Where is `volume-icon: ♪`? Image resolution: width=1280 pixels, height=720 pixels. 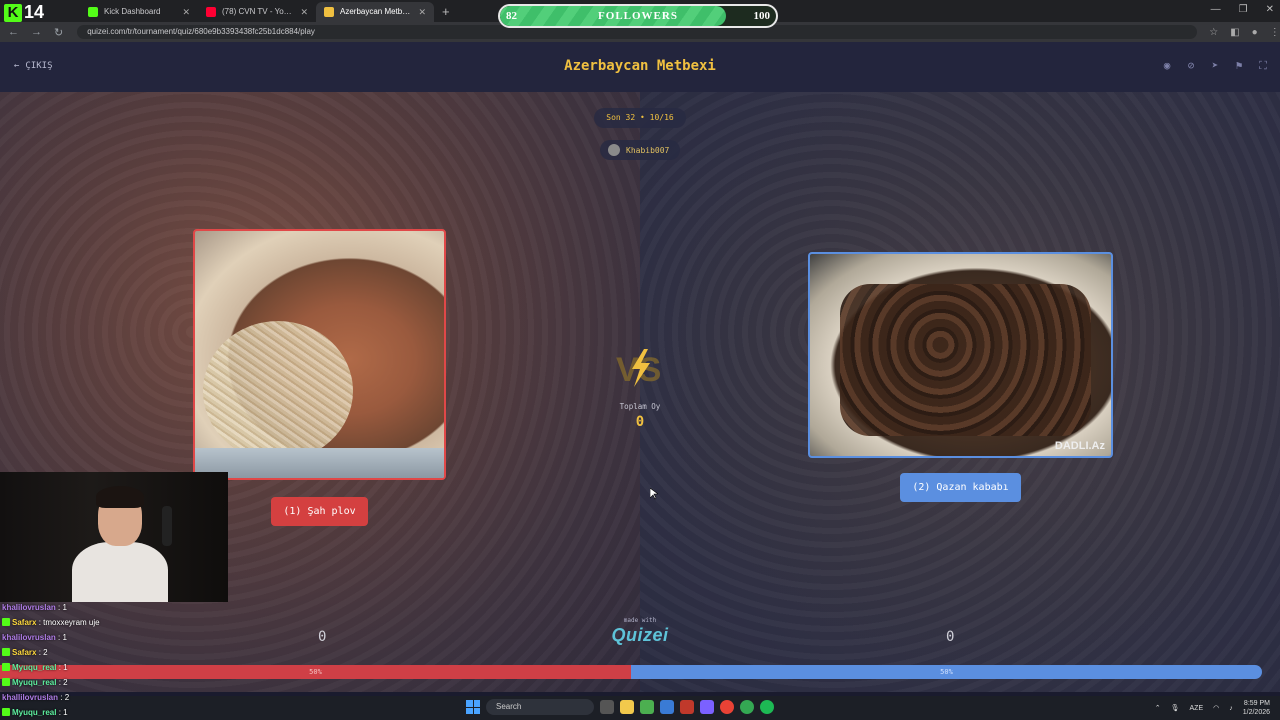 volume-icon: ♪ is located at coordinates (1231, 708).